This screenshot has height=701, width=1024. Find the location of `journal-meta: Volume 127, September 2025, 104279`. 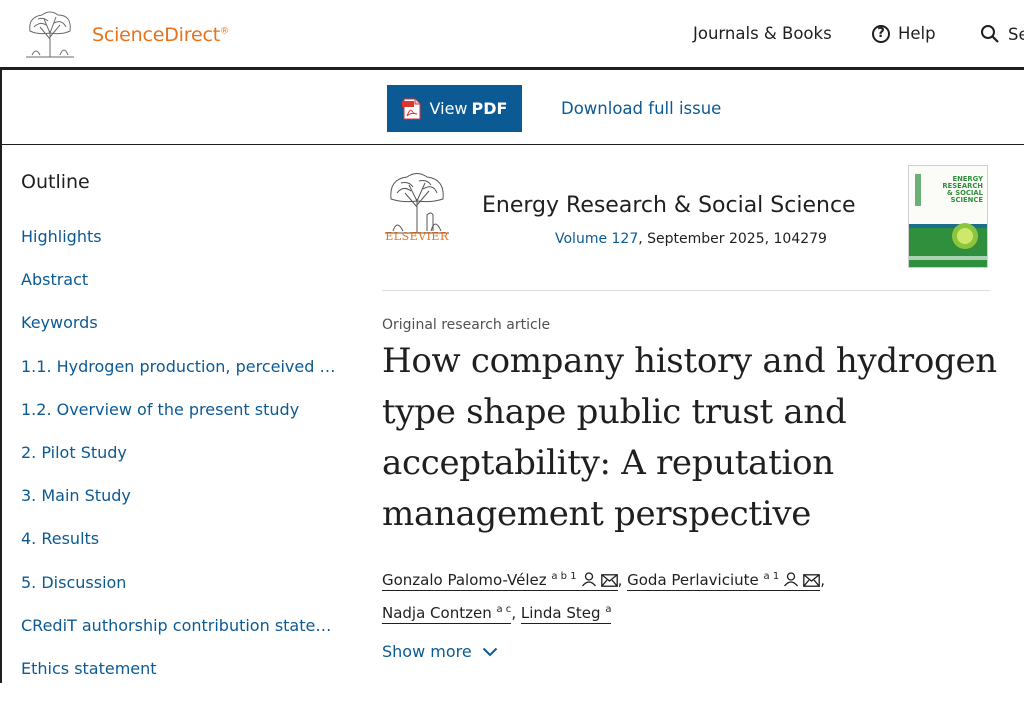

journal-meta: Volume 127, September 2025, 104279 is located at coordinates (691, 239).